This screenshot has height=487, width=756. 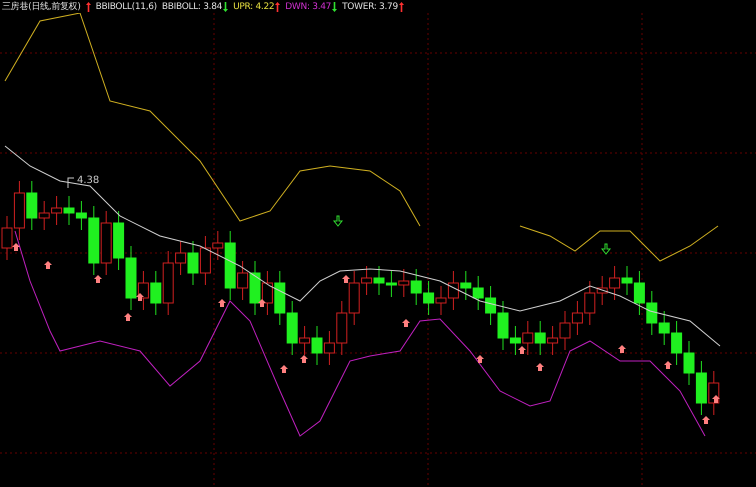 What do you see at coordinates (126, 7) in the screenshot?
I see `indicator-name: BBIBOLL(11,6)` at bounding box center [126, 7].